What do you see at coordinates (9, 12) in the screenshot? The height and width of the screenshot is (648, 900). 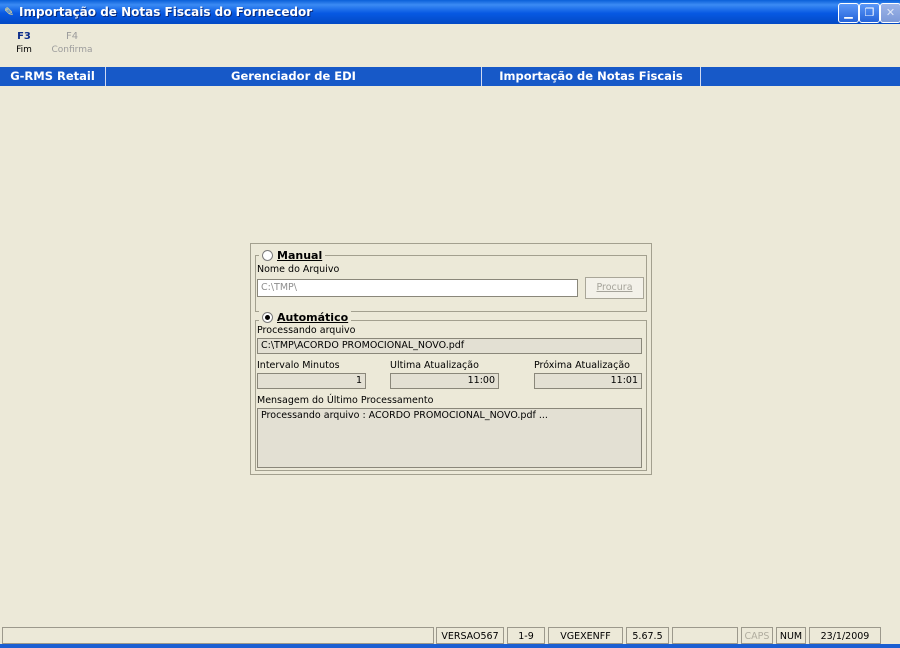 I see `app-icon: ✎` at bounding box center [9, 12].